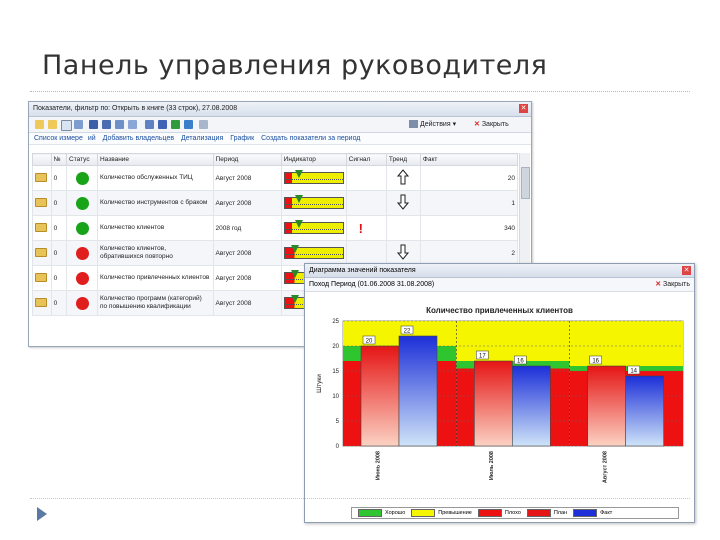 This screenshot has width=720, height=540. I want to click on row-name: Количество привлеченных клиентов, so click(155, 278).